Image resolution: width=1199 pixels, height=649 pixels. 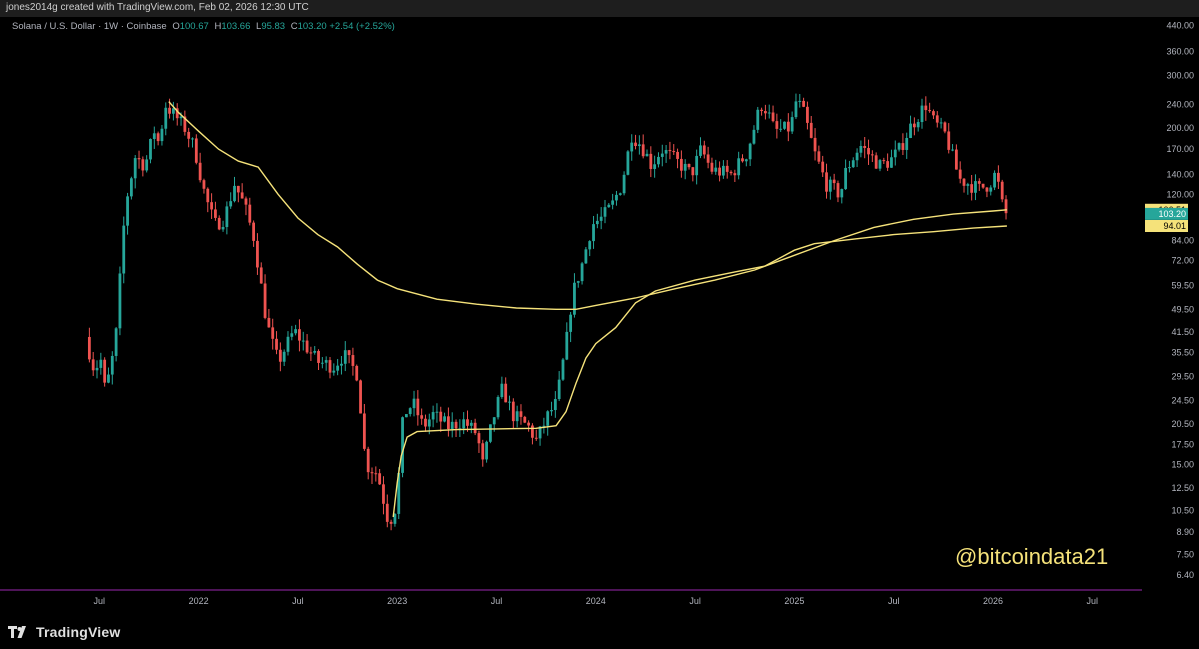 I want to click on brand-name: TradingView, so click(x=78, y=632).